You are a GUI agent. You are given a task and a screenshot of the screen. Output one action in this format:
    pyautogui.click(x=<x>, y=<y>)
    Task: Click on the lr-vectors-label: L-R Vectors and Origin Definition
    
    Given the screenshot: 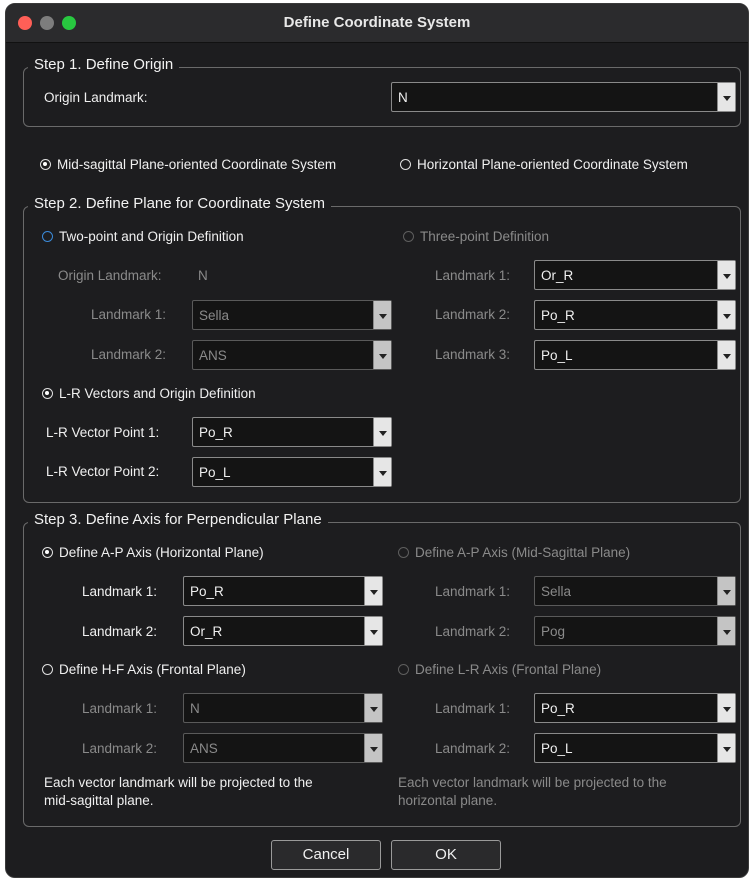 What is the action you would take?
    pyautogui.click(x=157, y=393)
    